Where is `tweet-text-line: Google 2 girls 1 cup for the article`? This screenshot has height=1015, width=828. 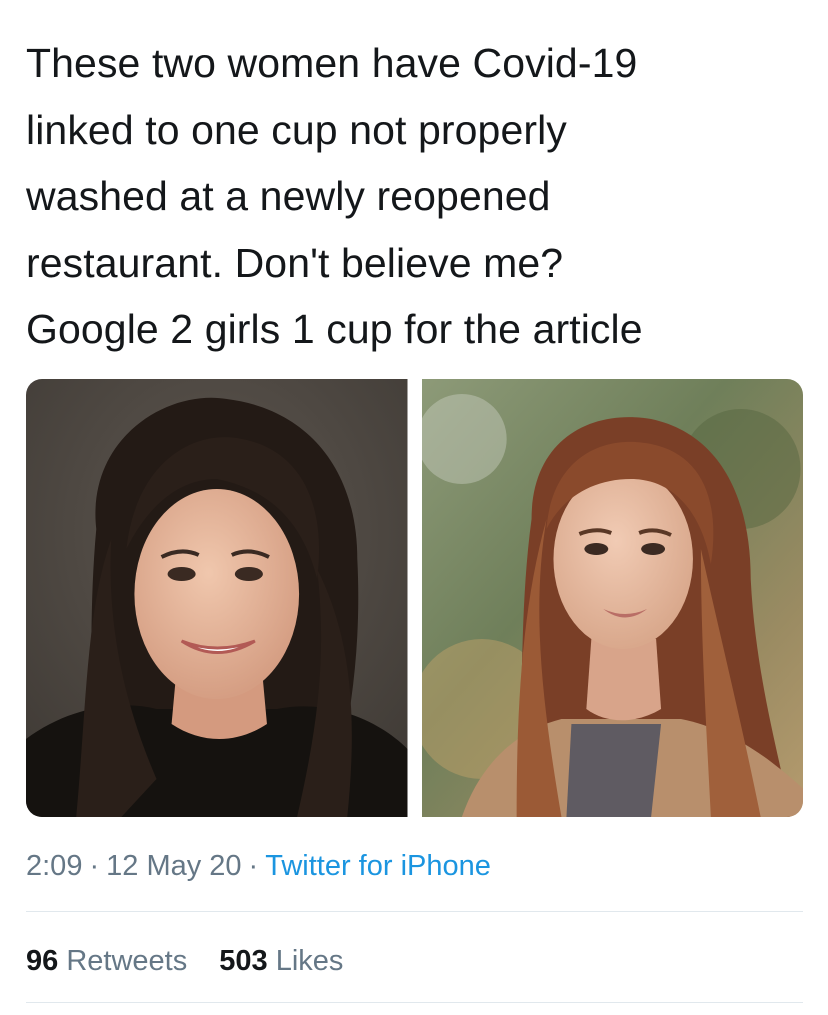
tweet-text-line: Google 2 girls 1 cup for the article is located at coordinates (334, 329).